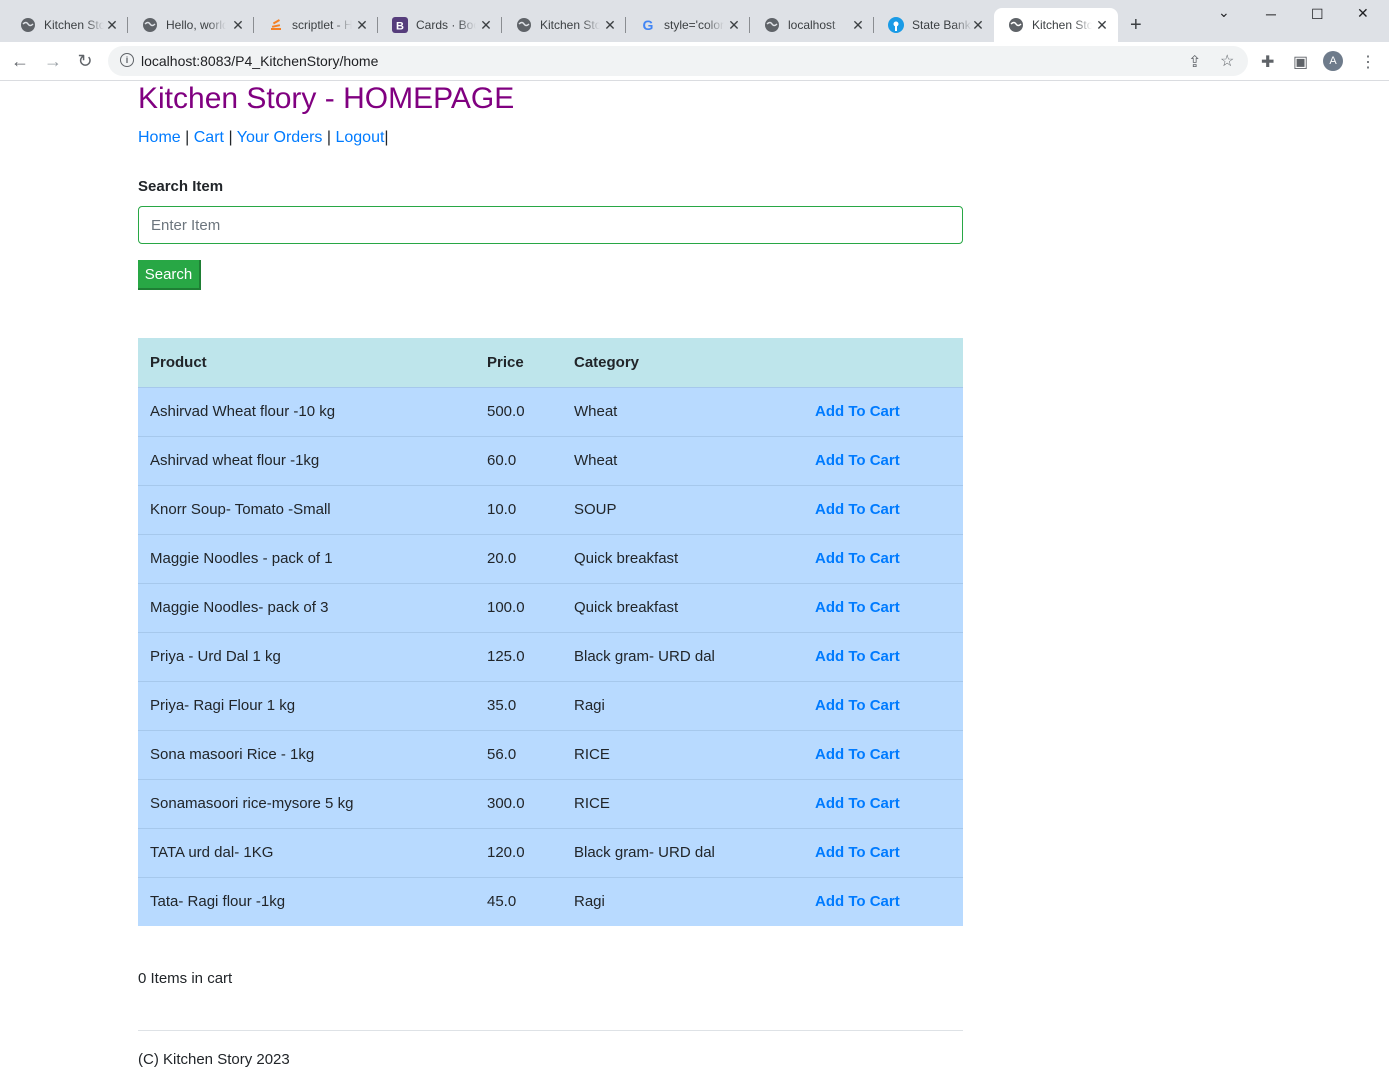 Image resolution: width=1389 pixels, height=1080 pixels. Describe the element at coordinates (185, 978) in the screenshot. I see `cart-count-text: 0 Items in cart` at that location.